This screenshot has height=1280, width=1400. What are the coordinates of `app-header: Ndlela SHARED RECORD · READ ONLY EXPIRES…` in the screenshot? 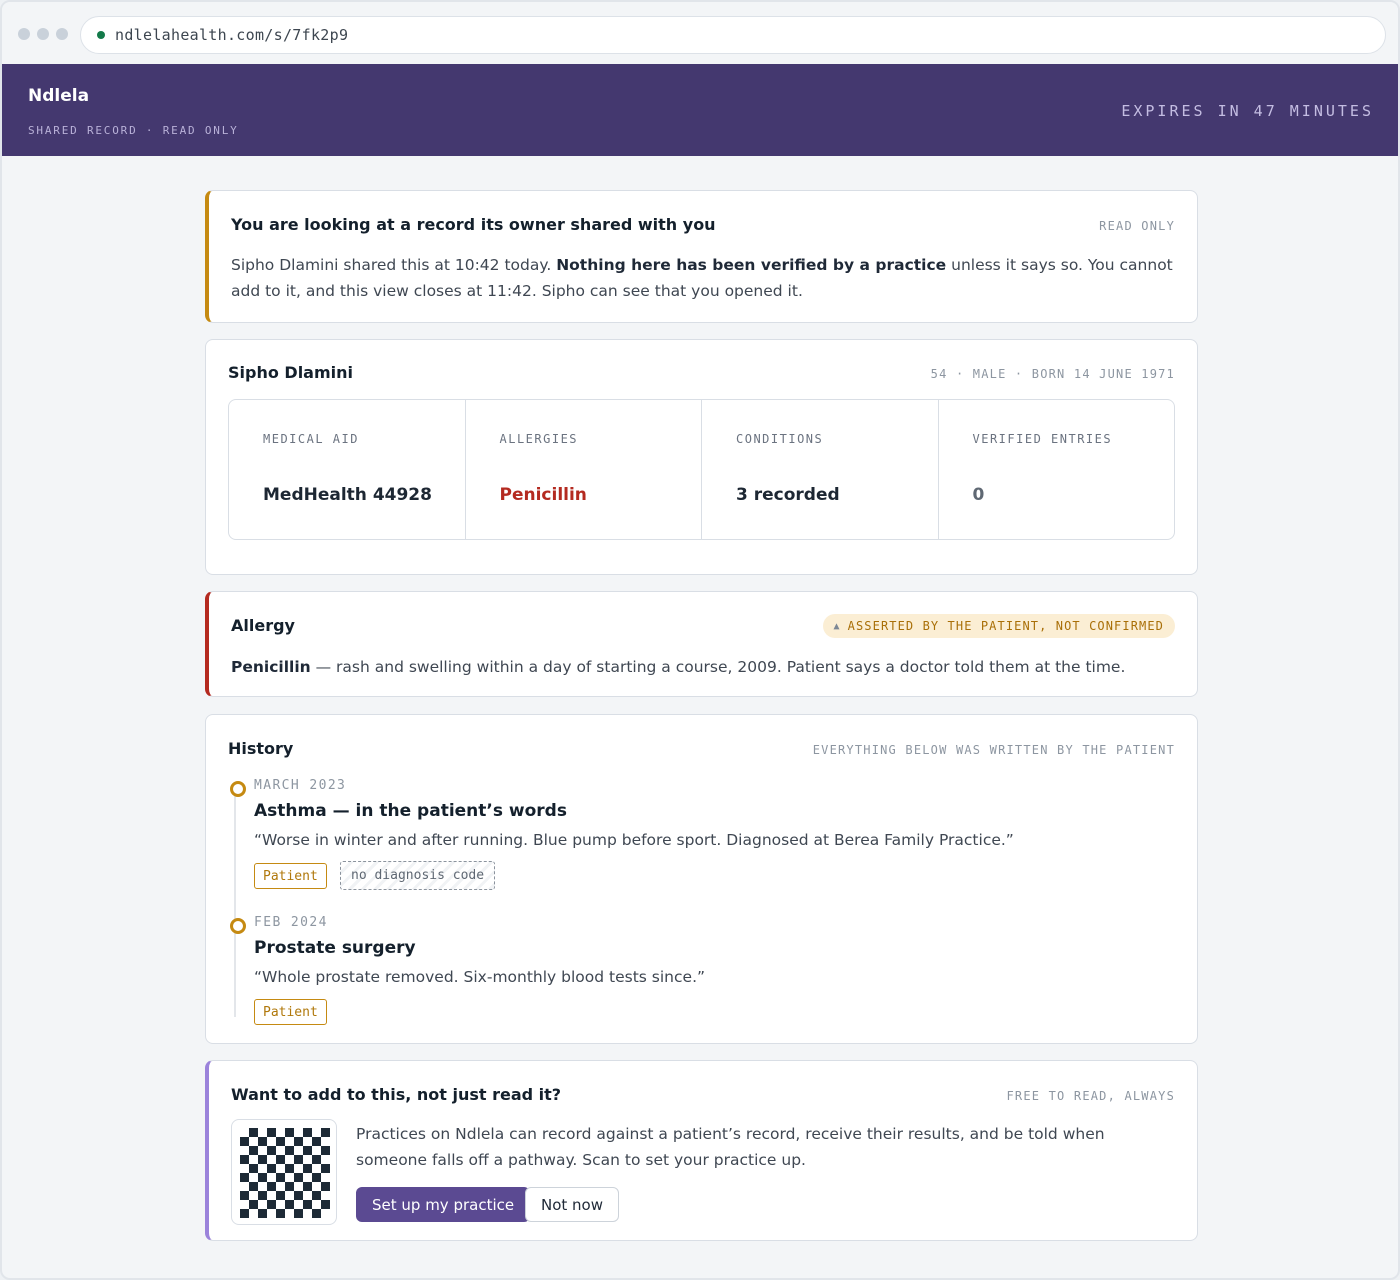 It's located at (700, 110).